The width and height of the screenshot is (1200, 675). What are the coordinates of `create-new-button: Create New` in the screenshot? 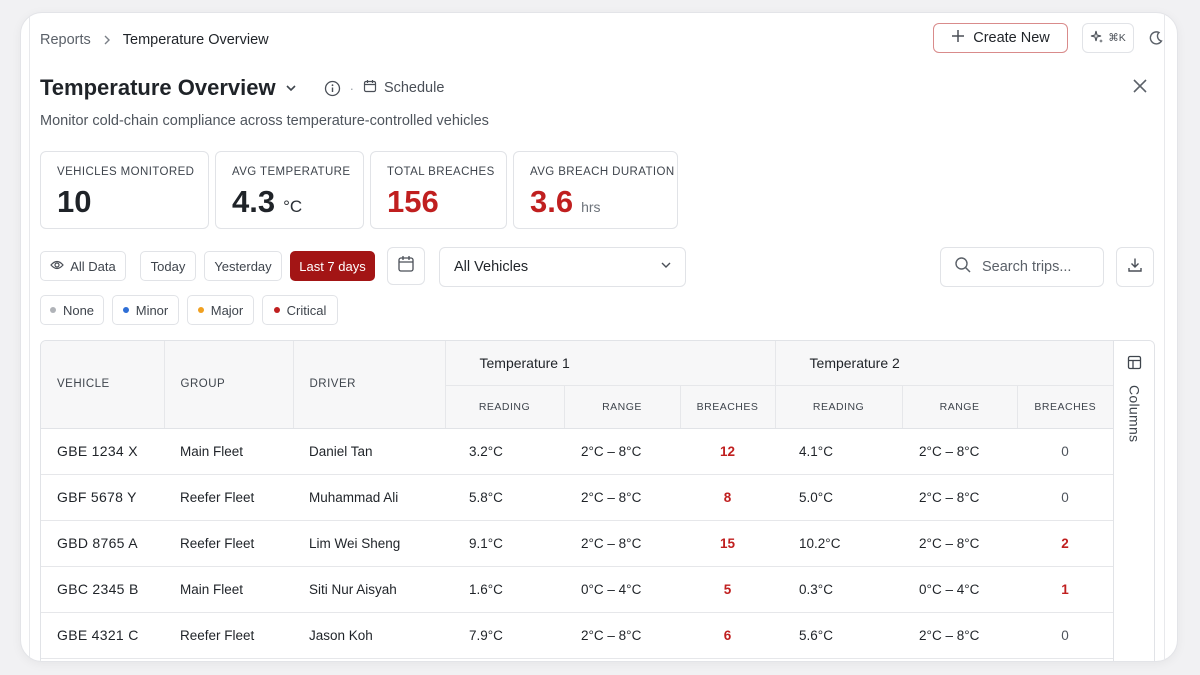 It's located at (1000, 38).